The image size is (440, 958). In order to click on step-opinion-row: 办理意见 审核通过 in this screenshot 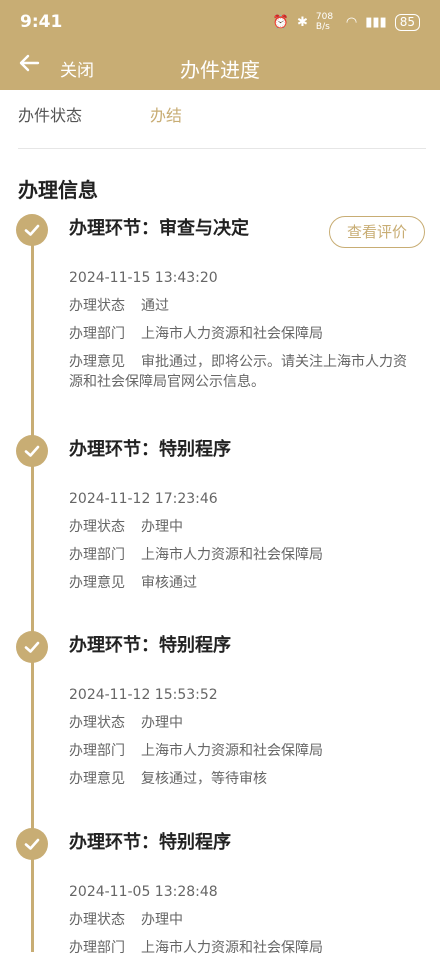, I will do `click(249, 583)`.